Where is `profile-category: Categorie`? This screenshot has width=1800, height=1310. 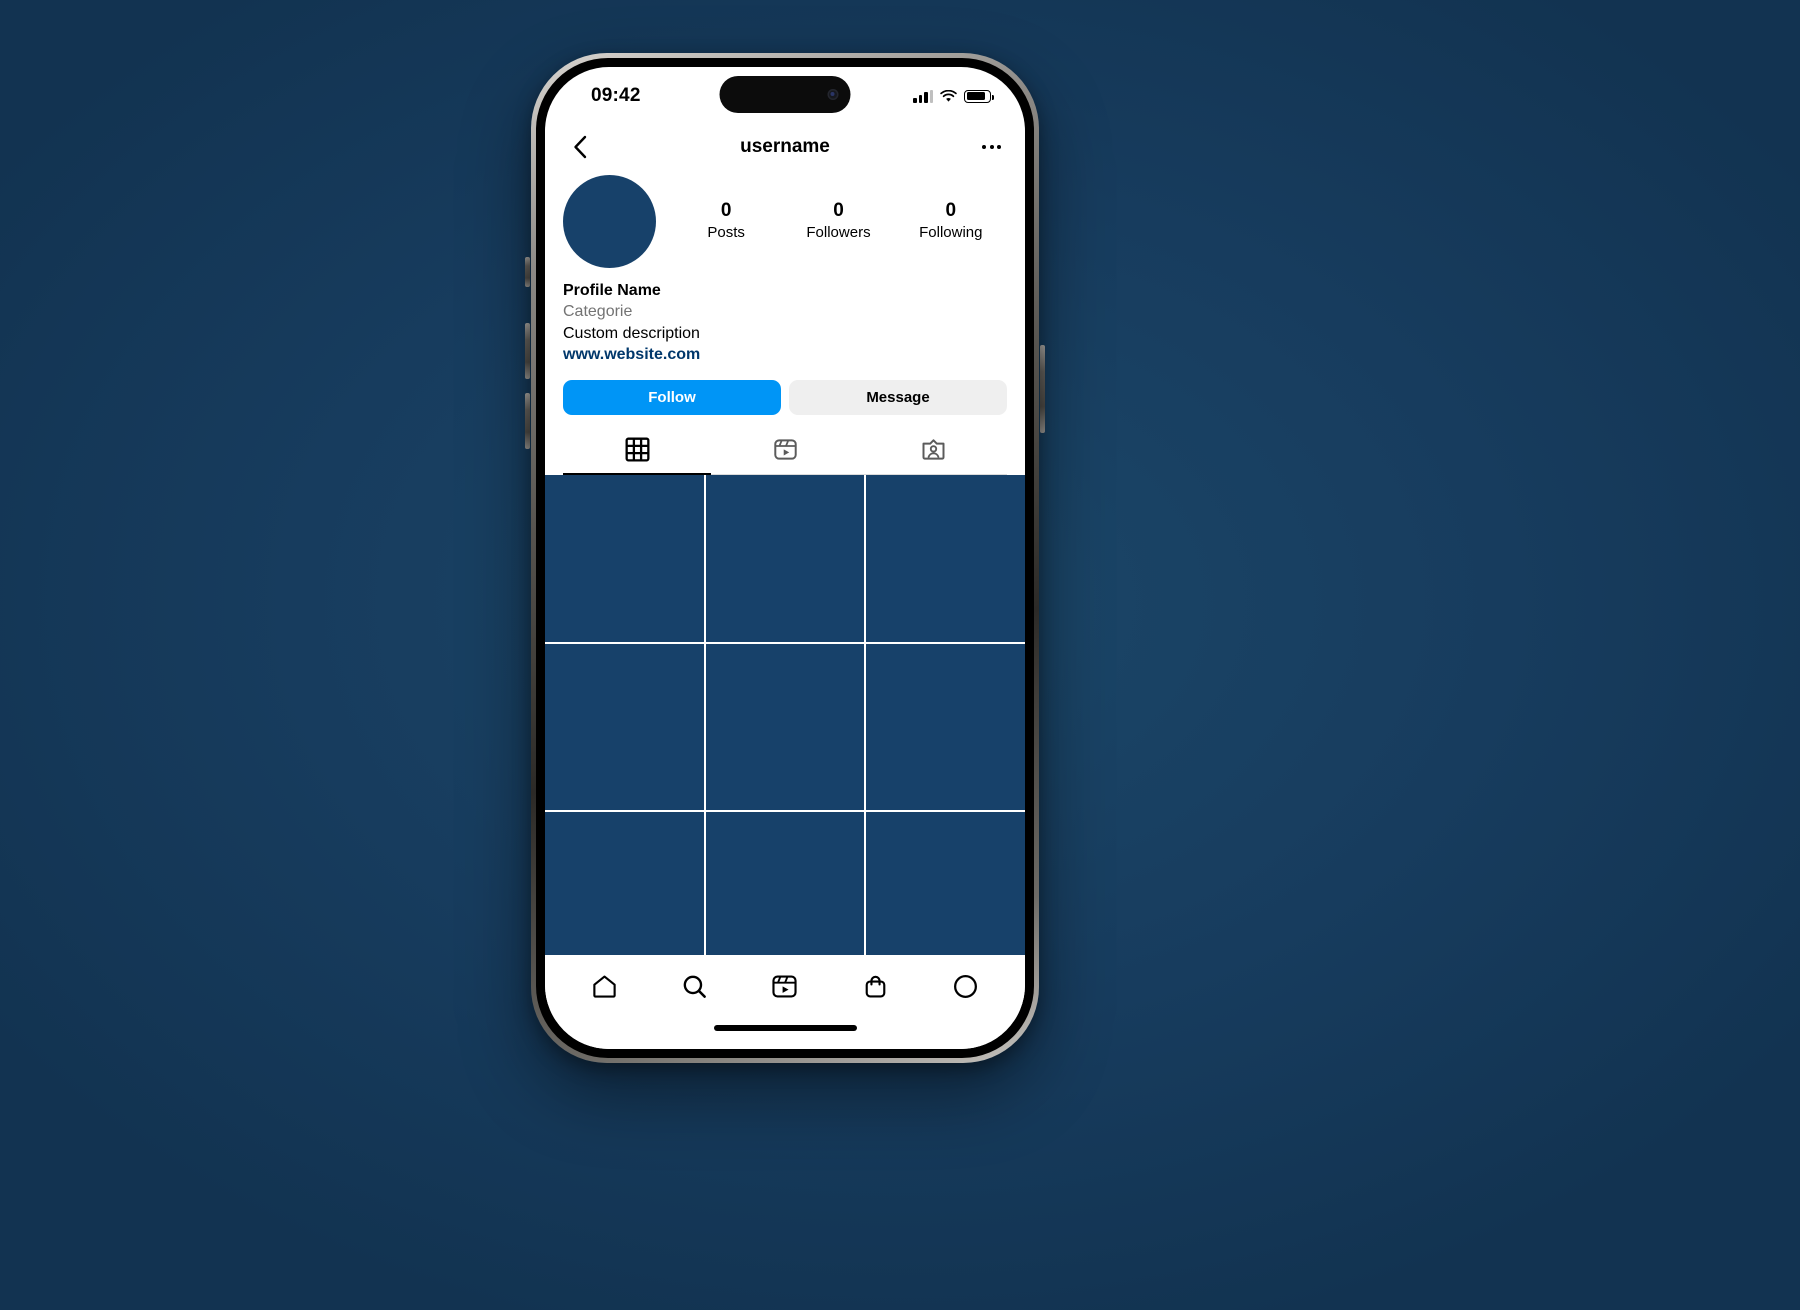 profile-category: Categorie is located at coordinates (598, 312).